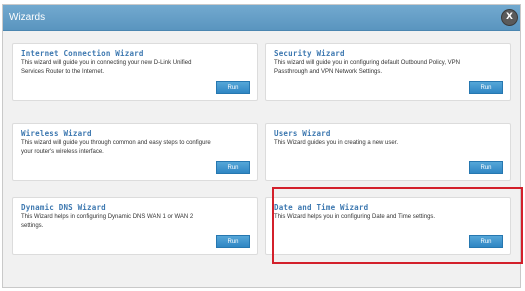  What do you see at coordinates (233, 87) in the screenshot?
I see `run-internet-connection-wizard-button: Run` at bounding box center [233, 87].